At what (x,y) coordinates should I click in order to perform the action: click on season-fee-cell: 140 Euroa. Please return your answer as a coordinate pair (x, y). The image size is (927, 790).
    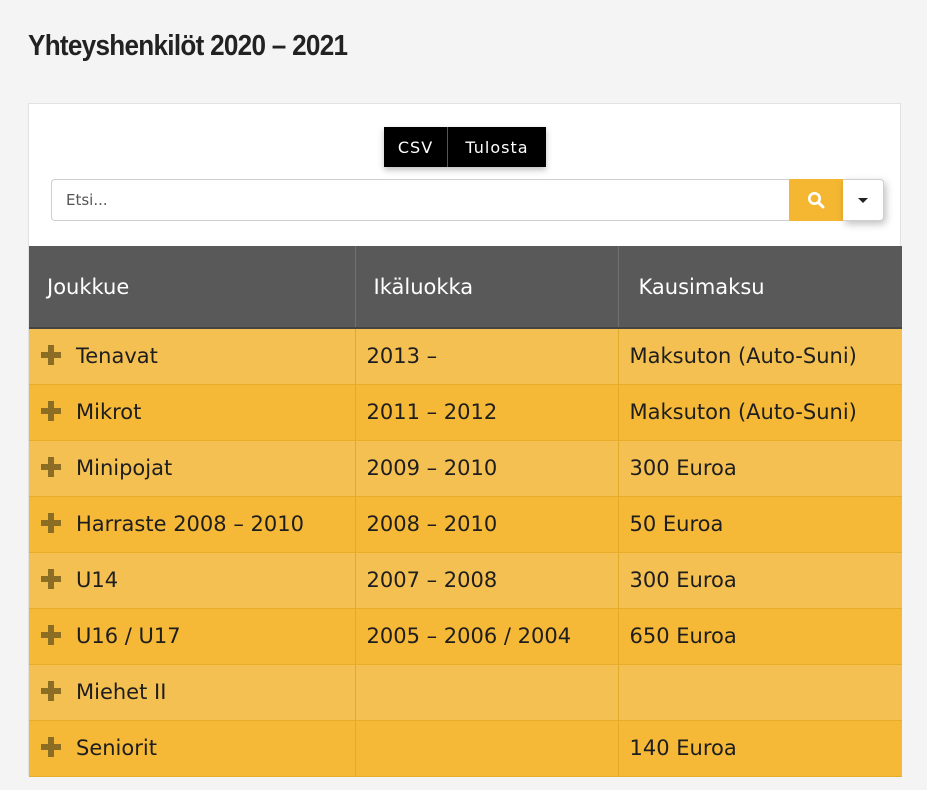
    Looking at the image, I should click on (760, 748).